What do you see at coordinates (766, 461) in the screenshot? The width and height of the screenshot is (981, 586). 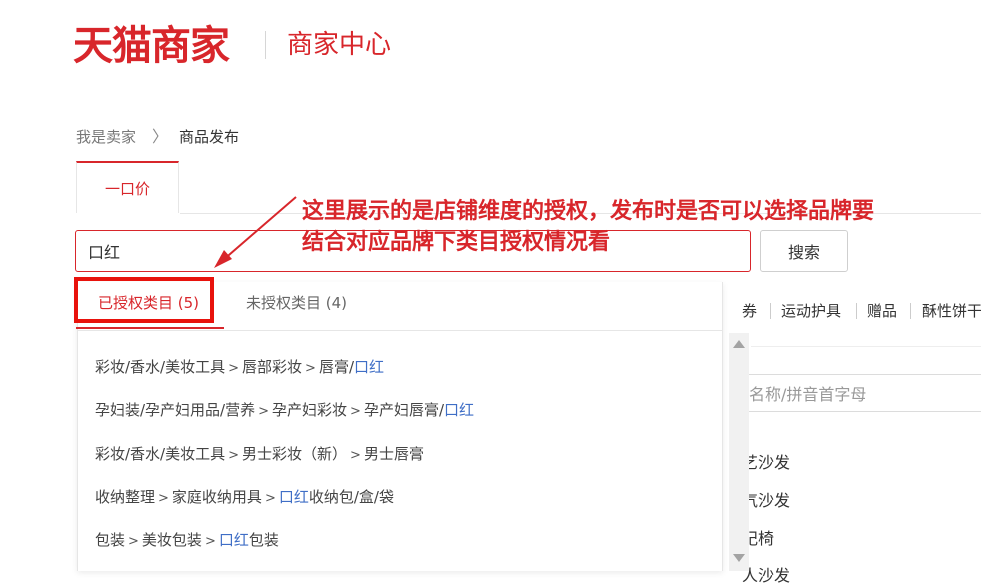 I see `bg-list-item: 艺沙发` at bounding box center [766, 461].